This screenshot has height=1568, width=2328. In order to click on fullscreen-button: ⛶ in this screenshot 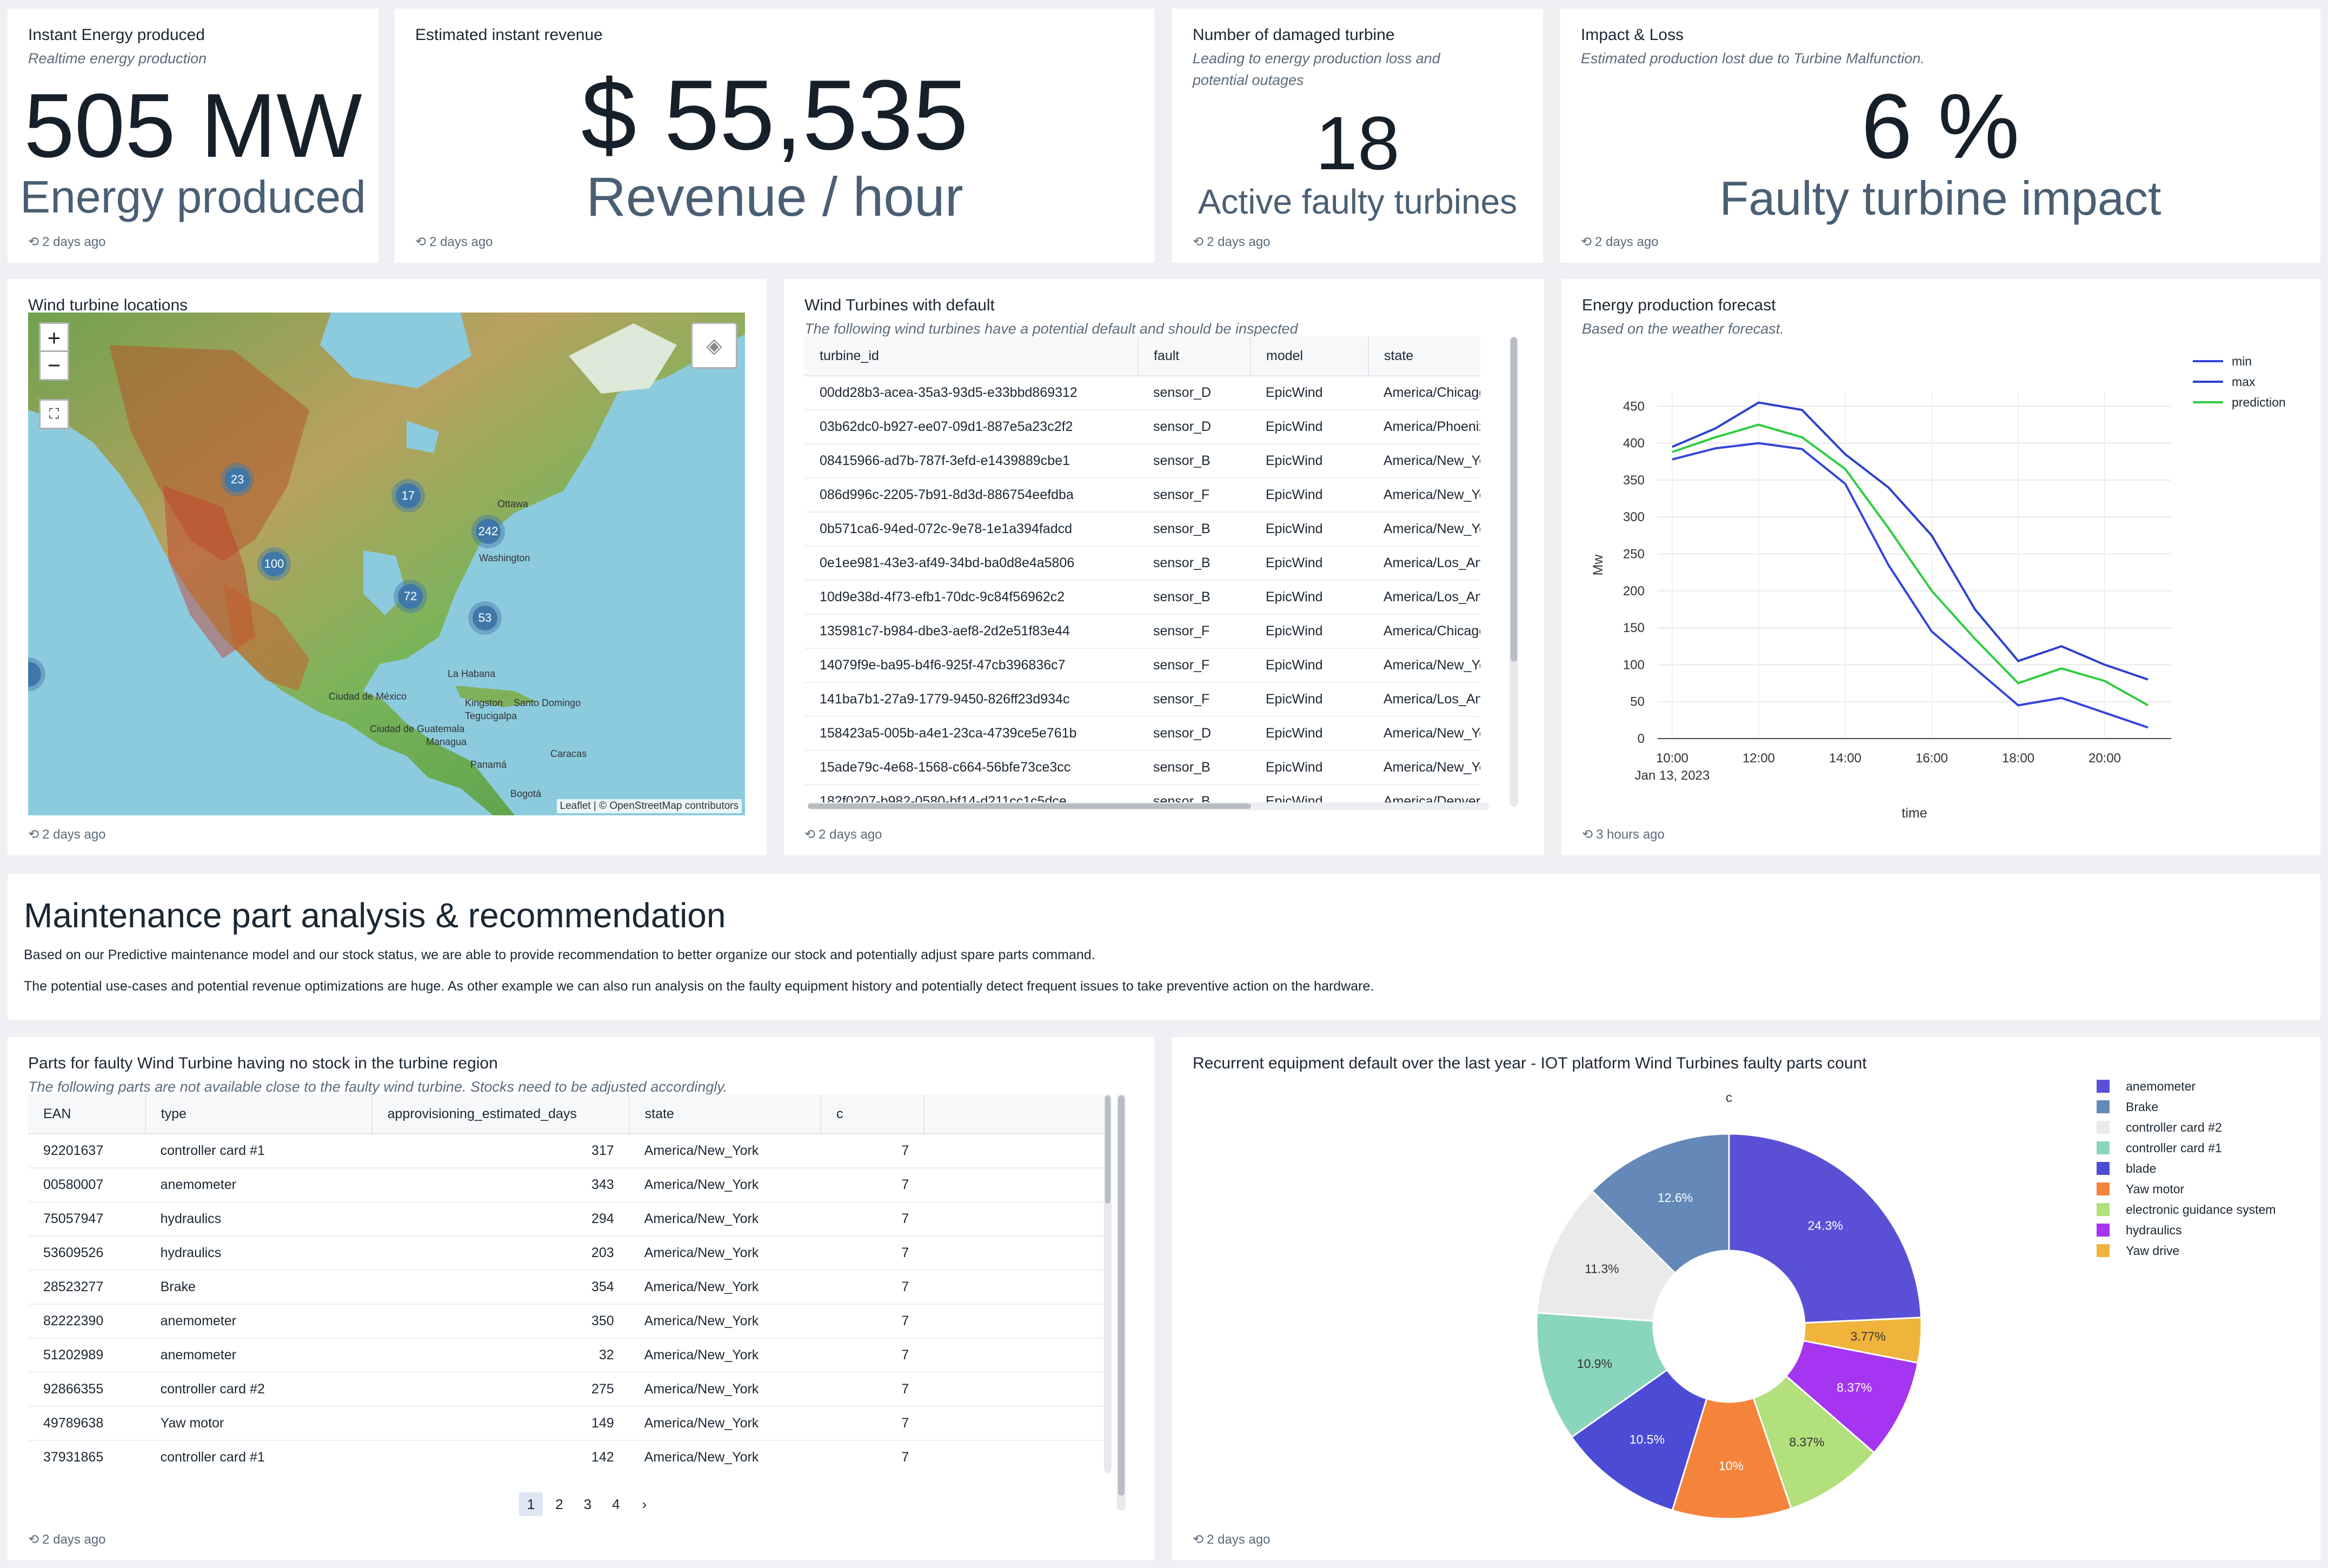, I will do `click(54, 414)`.